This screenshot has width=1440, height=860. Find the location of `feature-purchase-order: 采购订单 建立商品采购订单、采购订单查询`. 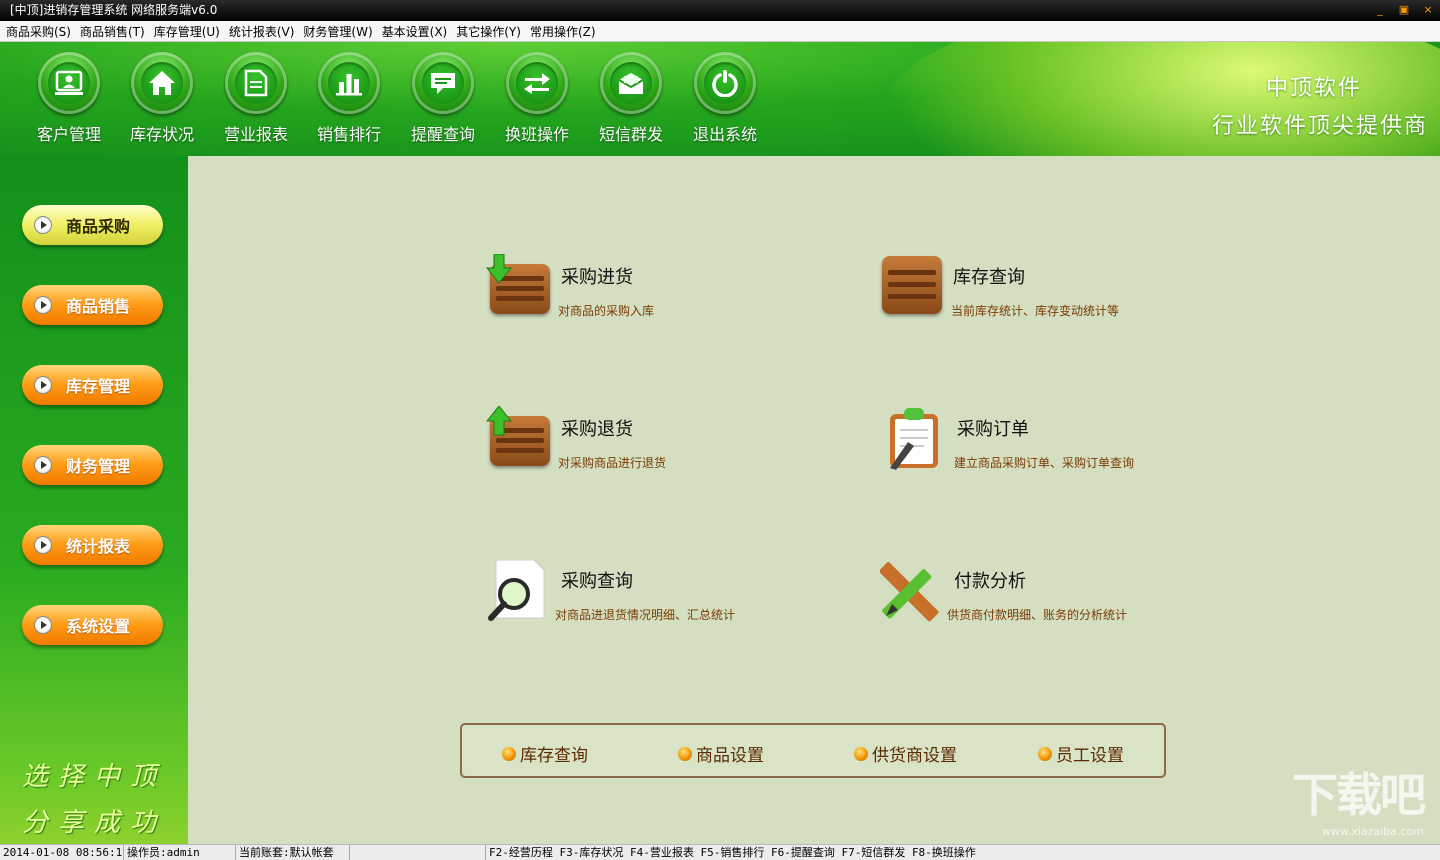

feature-purchase-order: 采购订单 建立商品采购订单、采购订单查询 is located at coordinates (1064, 444).